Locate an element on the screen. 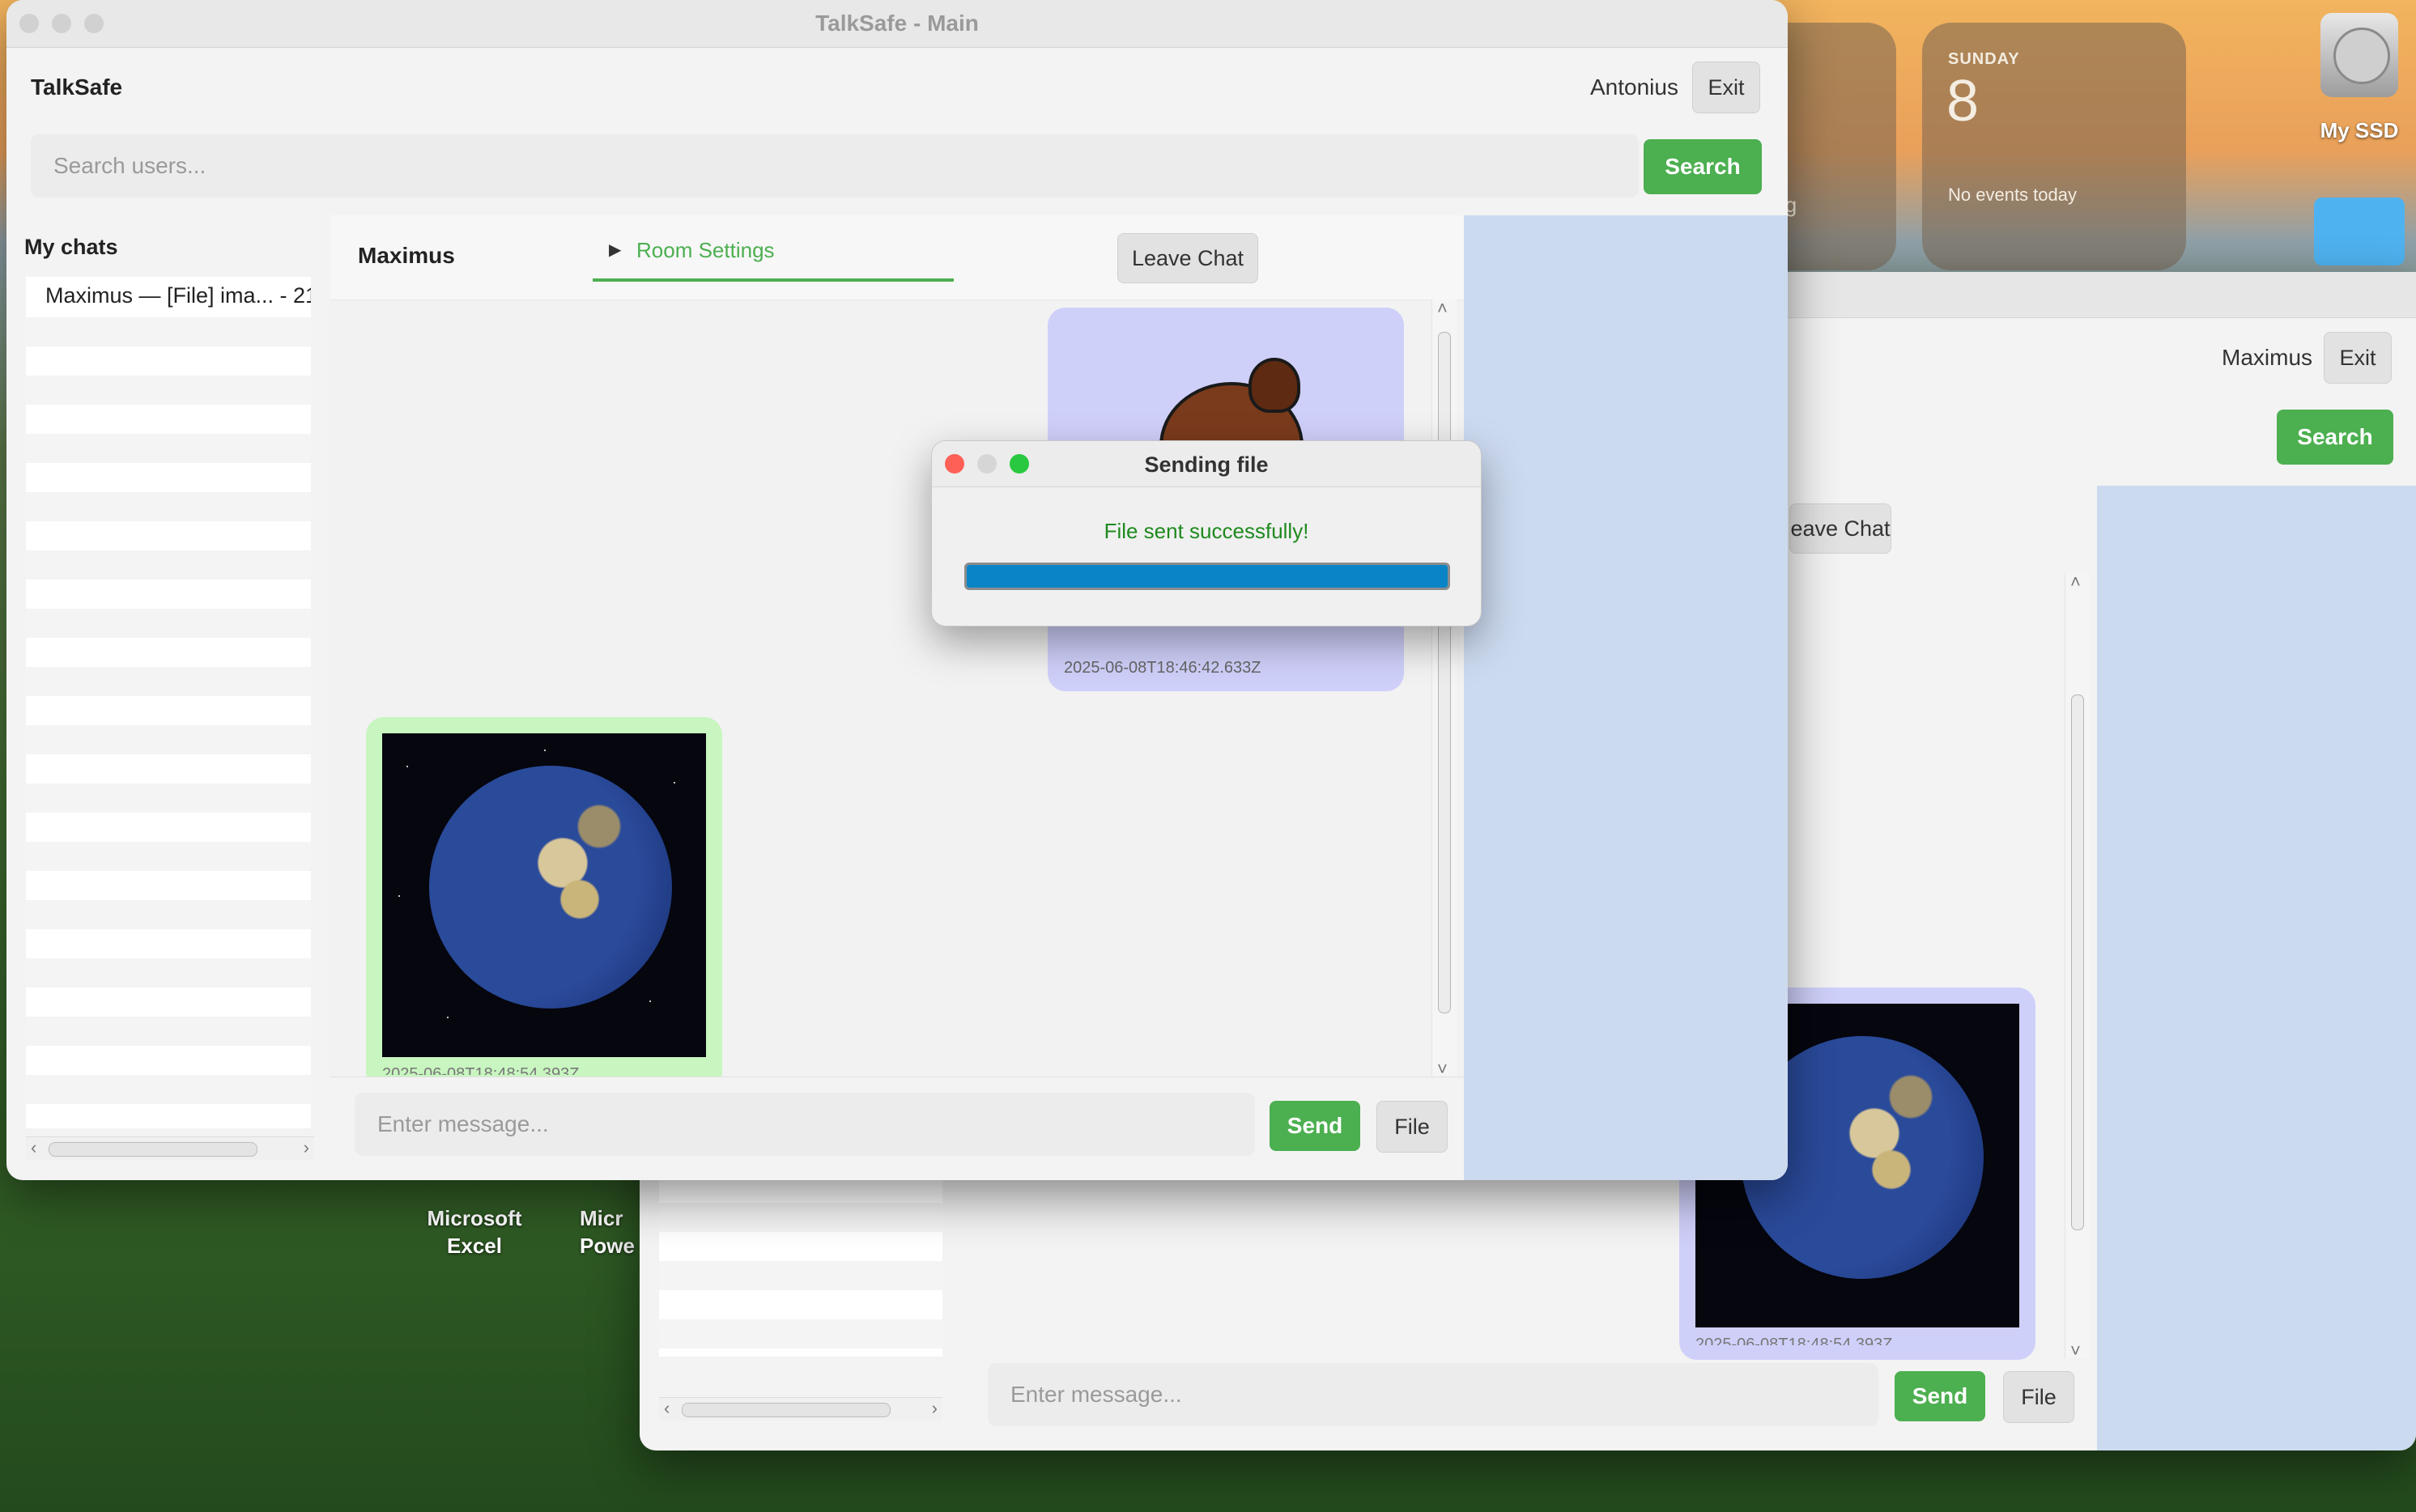  message-vscroll: ˄ ˅ is located at coordinates (1444, 688).